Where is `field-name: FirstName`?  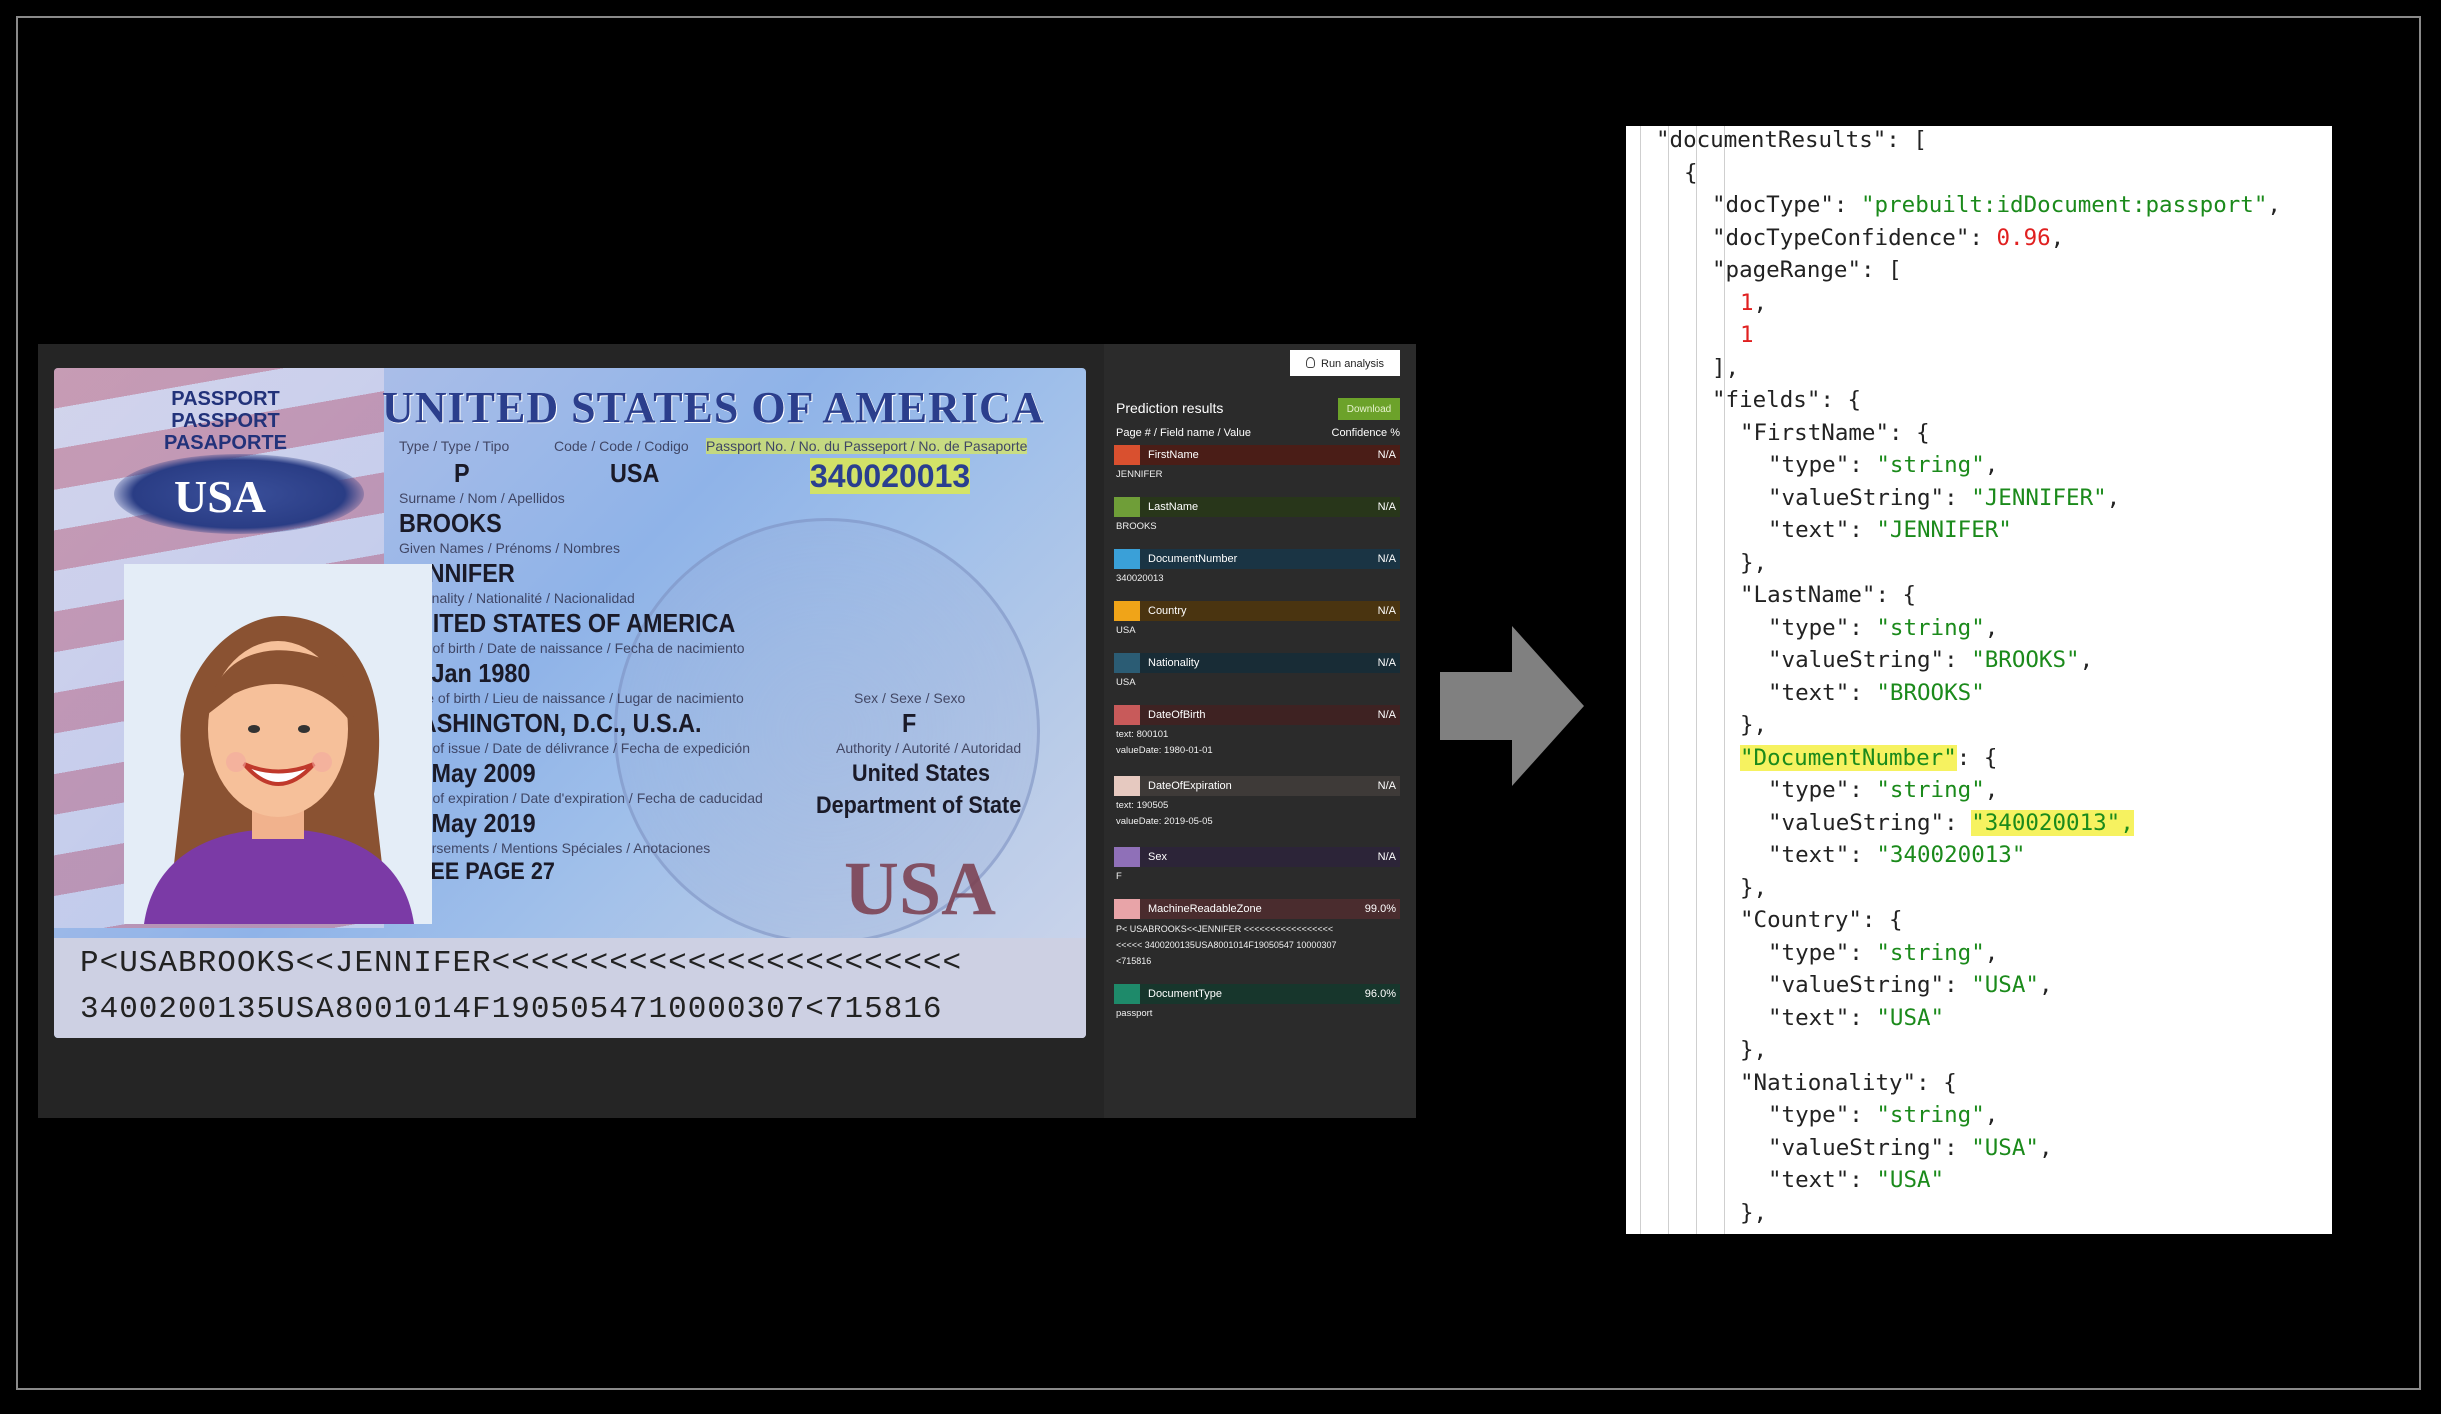 field-name: FirstName is located at coordinates (1173, 455).